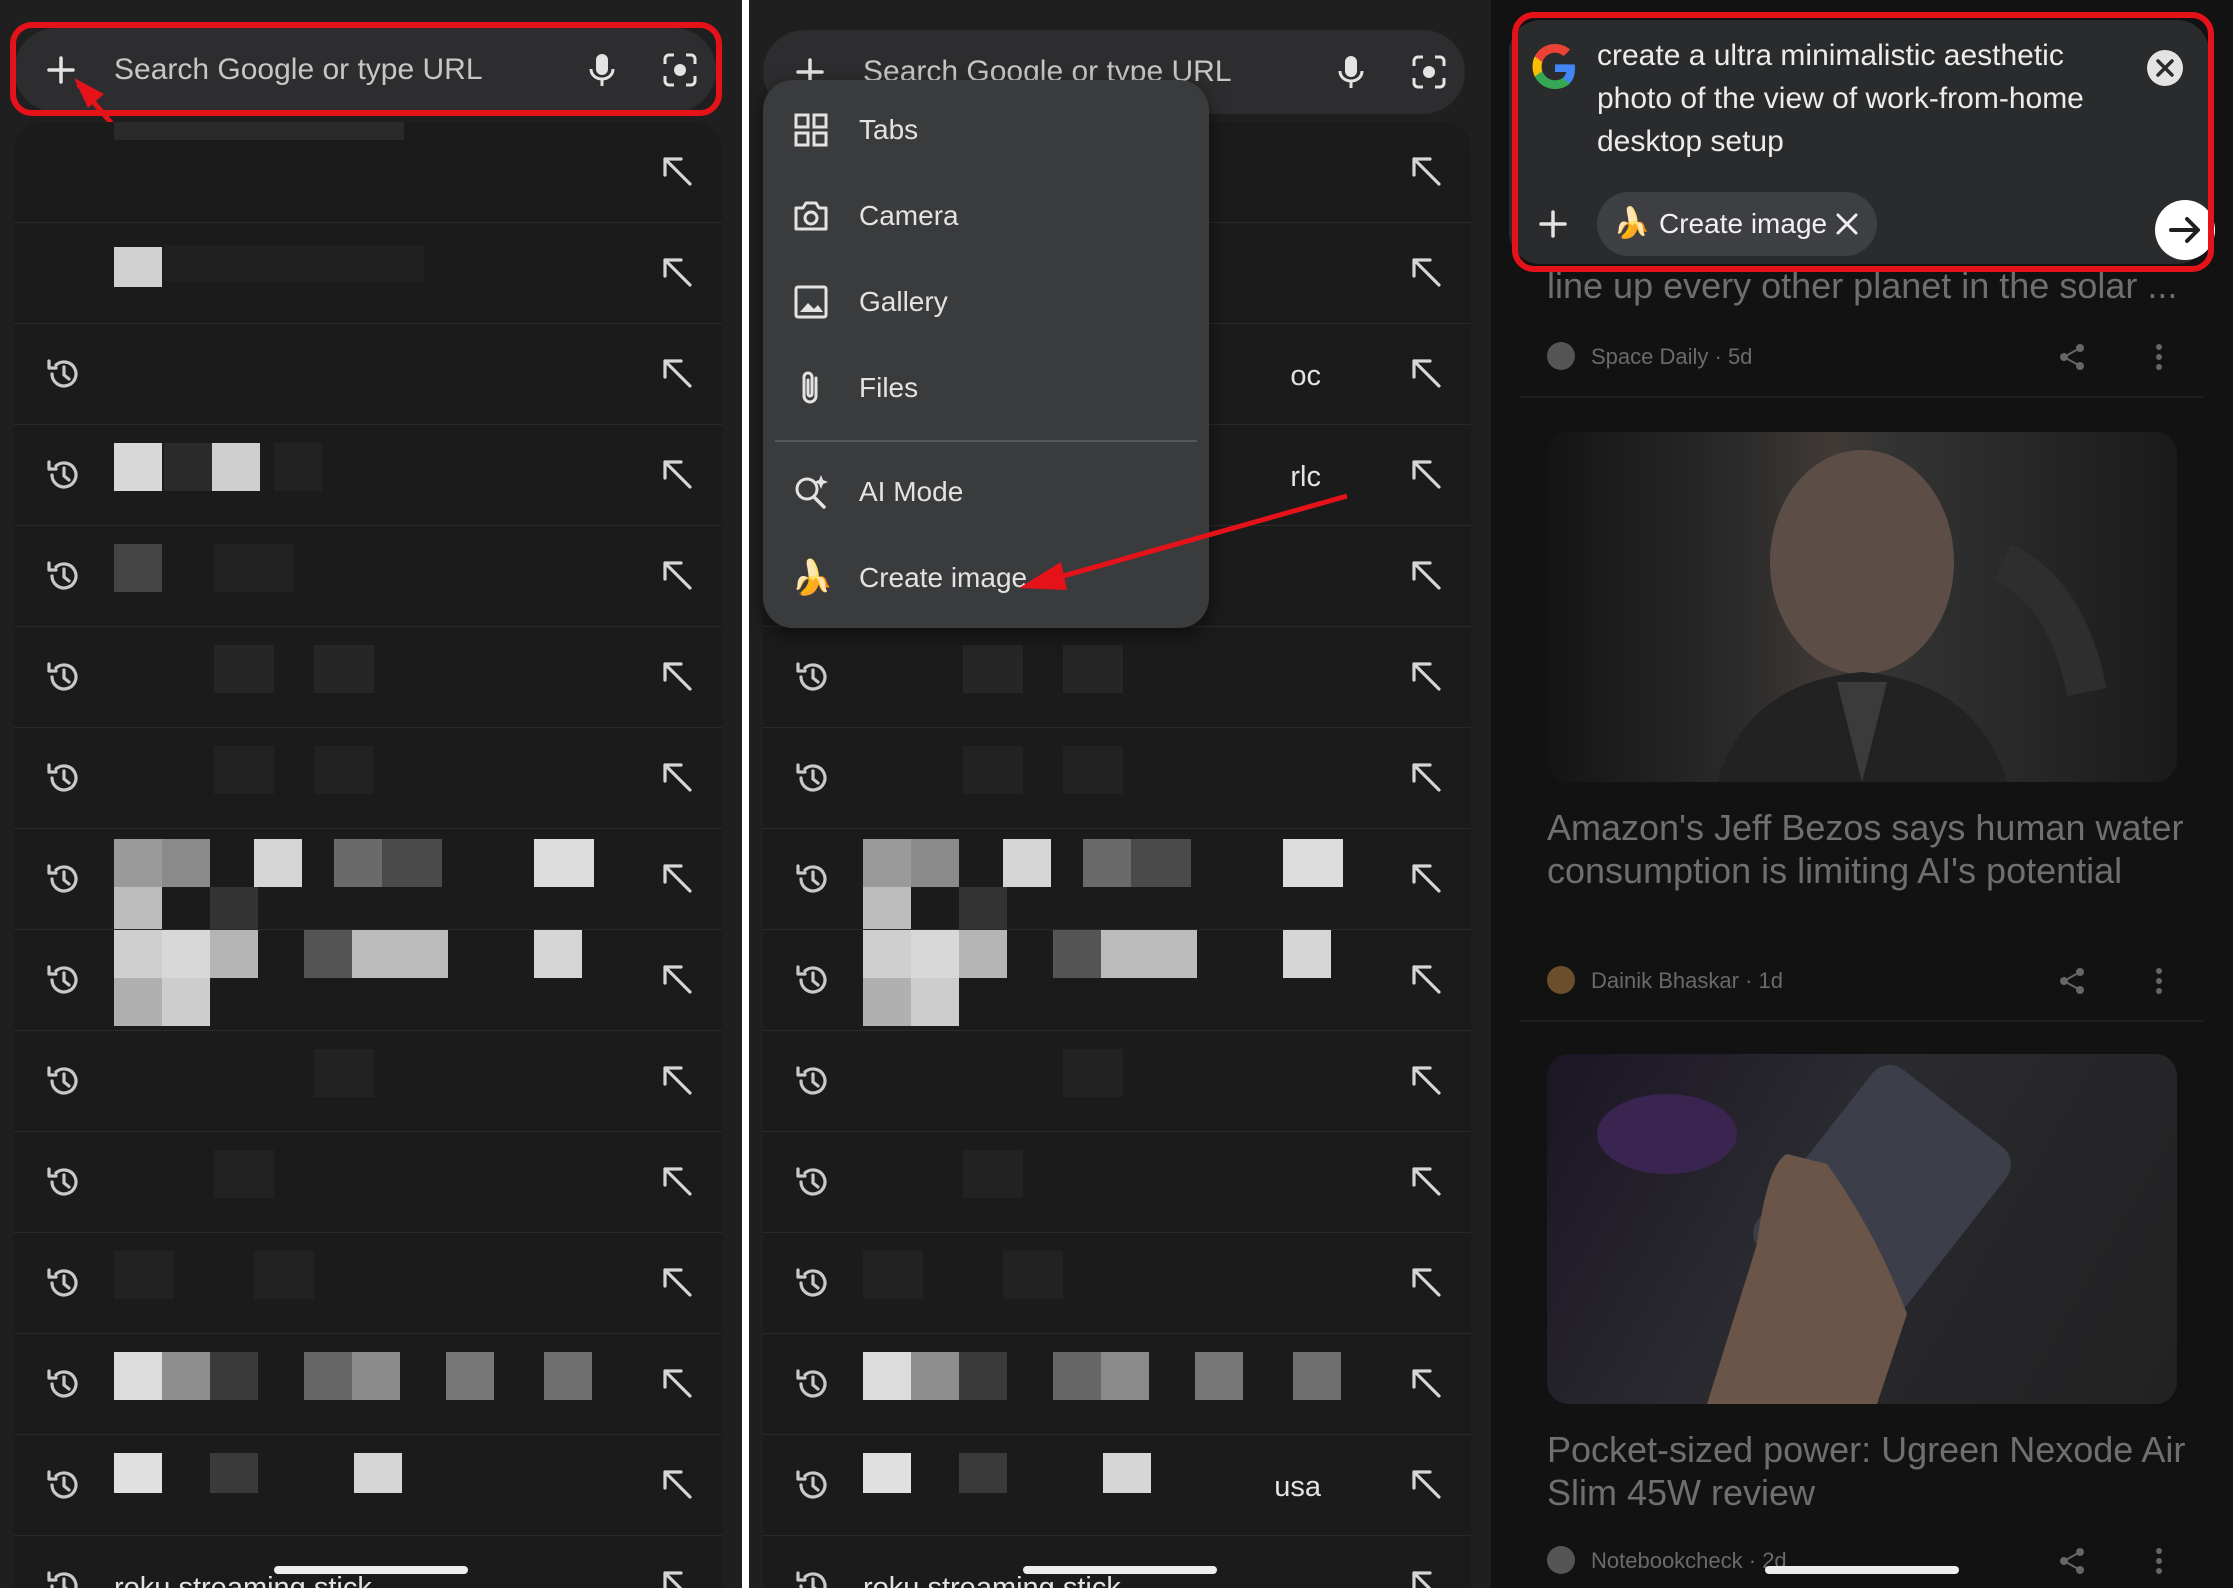 The width and height of the screenshot is (2233, 1588). I want to click on search-bar: Search Google or type URL, so click(365, 70).